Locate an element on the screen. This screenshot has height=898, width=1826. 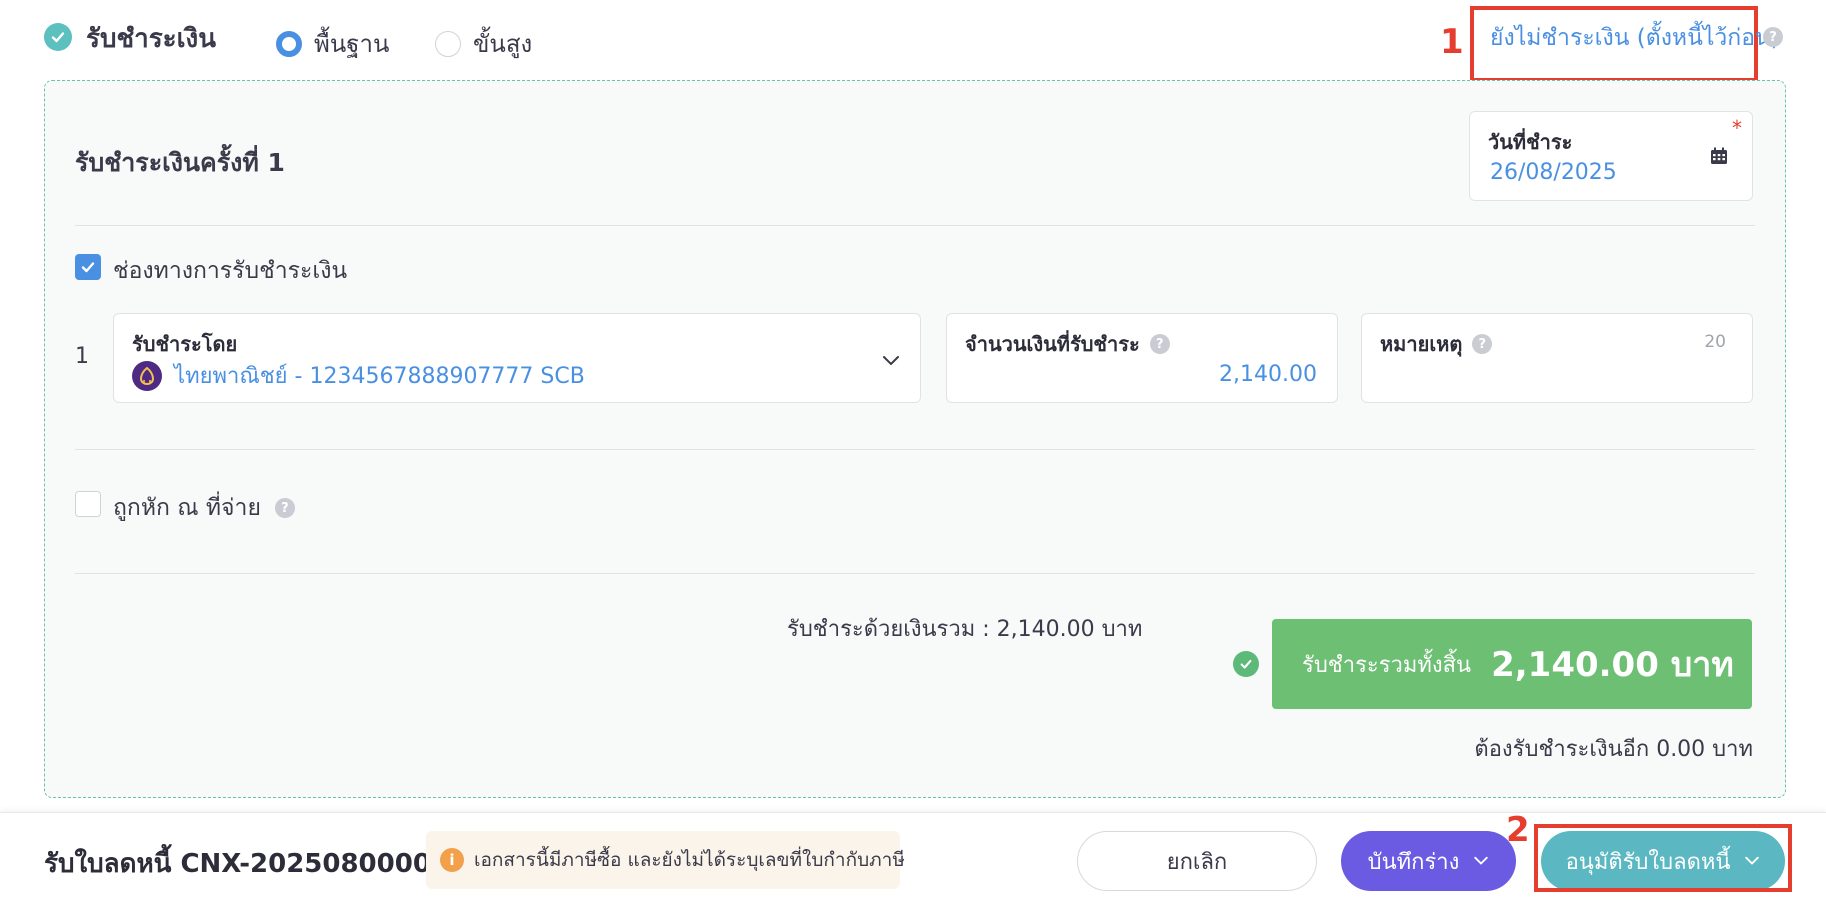
required-mark: * is located at coordinates (1737, 128).